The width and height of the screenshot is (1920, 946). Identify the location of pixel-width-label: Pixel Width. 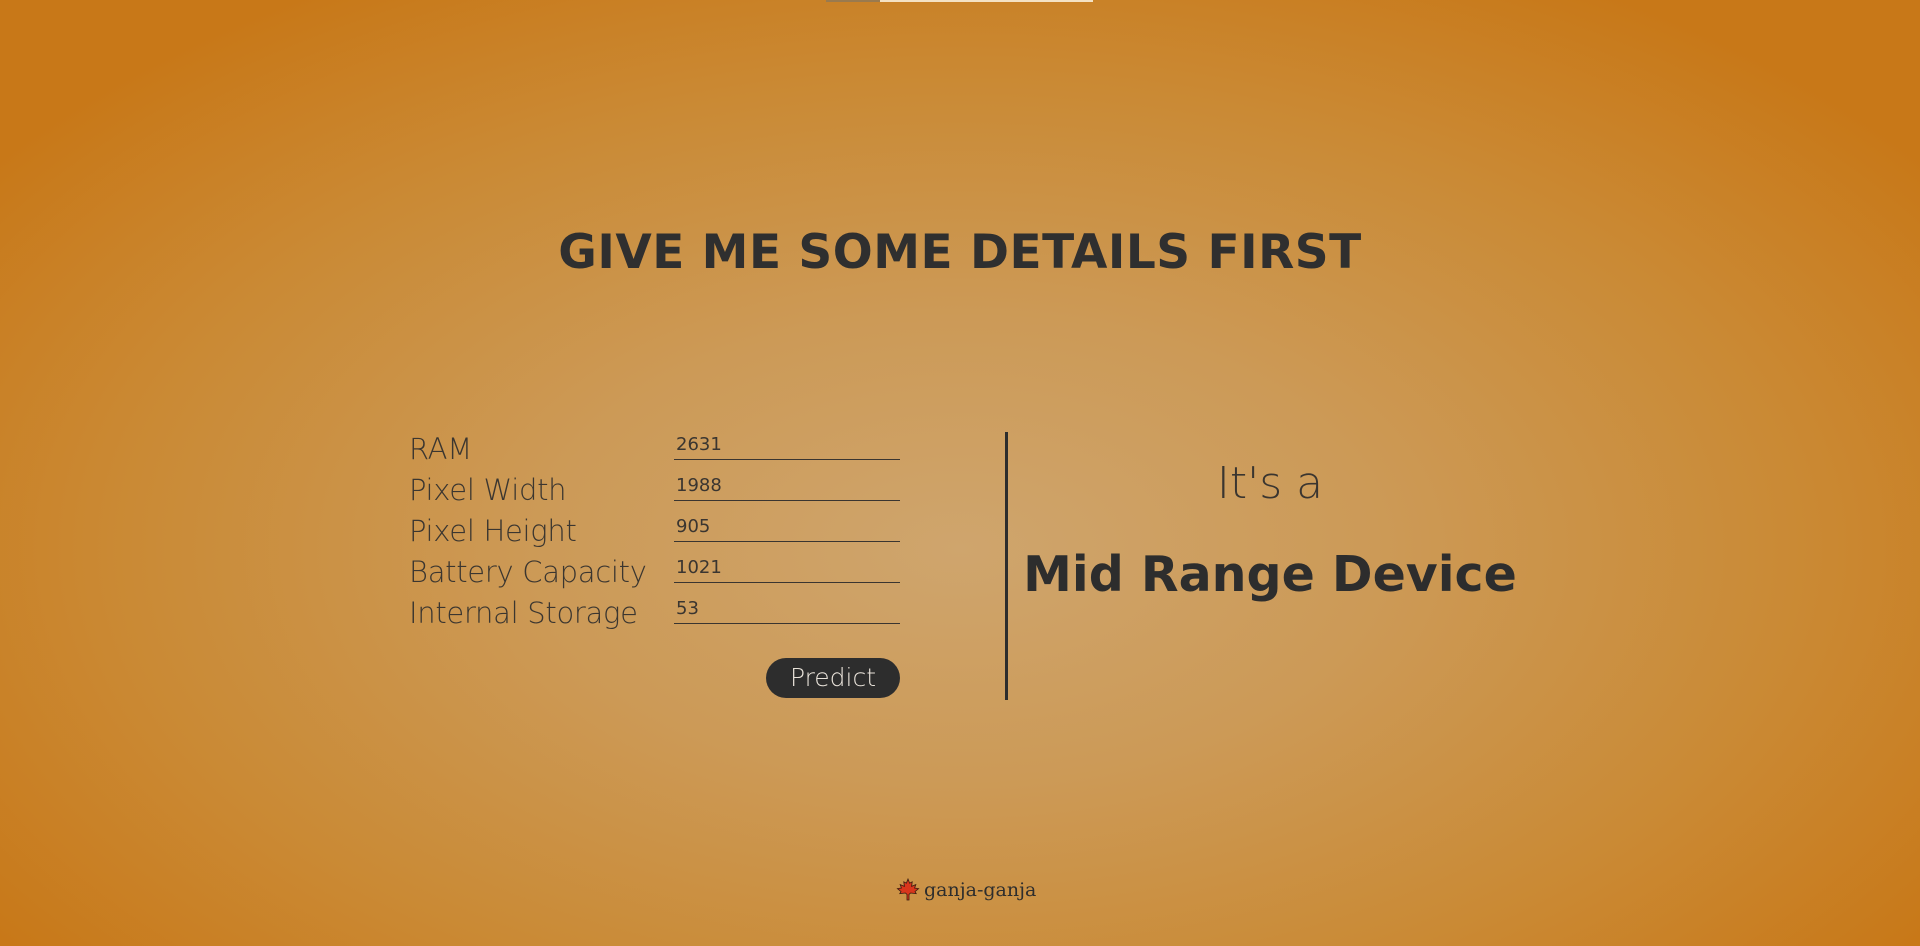
(488, 490).